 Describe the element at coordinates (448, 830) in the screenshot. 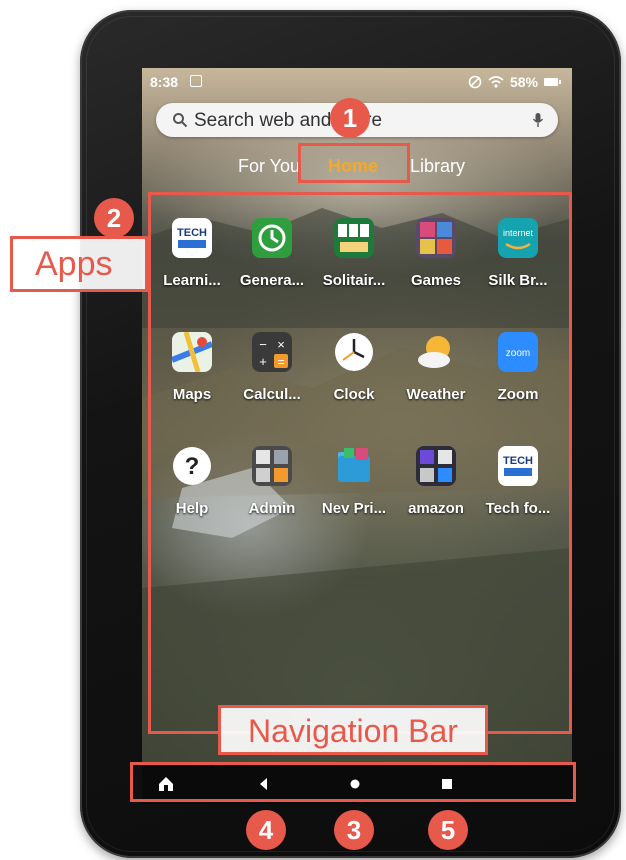

I see `recents-button-number-badge: 5` at that location.